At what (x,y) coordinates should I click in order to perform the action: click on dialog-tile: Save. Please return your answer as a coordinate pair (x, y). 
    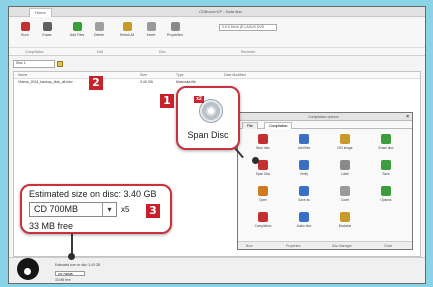
    Looking at the image, I should click on (386, 170).